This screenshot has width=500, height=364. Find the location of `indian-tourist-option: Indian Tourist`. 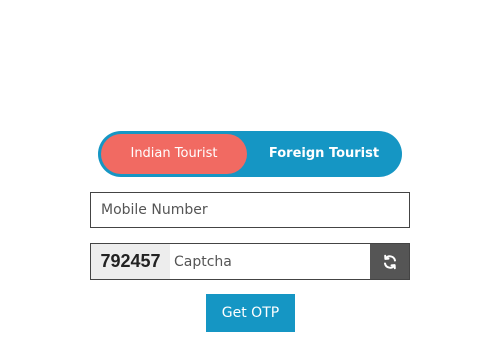

indian-tourist-option: Indian Tourist is located at coordinates (174, 154).